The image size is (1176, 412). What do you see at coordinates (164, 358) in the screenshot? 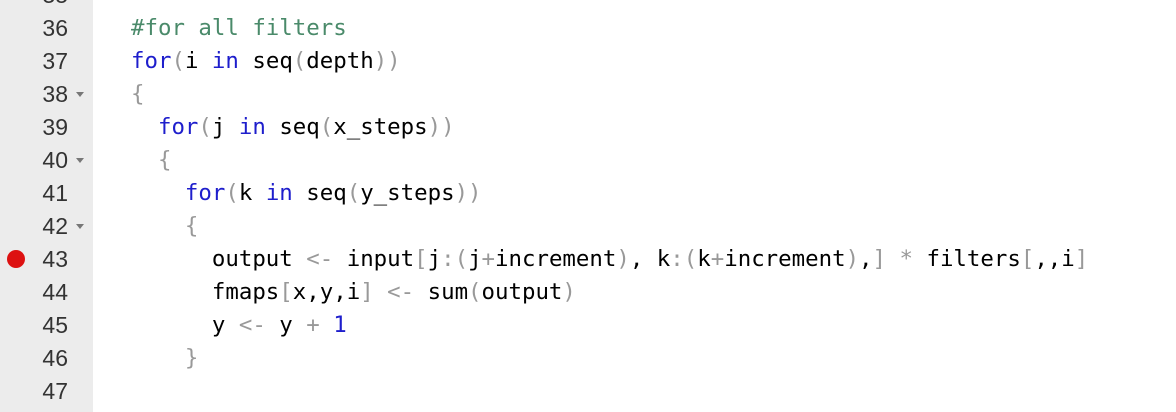
I see `code-text: }` at bounding box center [164, 358].